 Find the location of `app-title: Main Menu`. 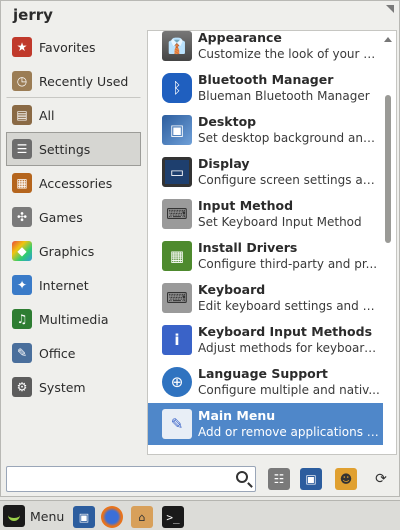

app-title: Main Menu is located at coordinates (237, 415).